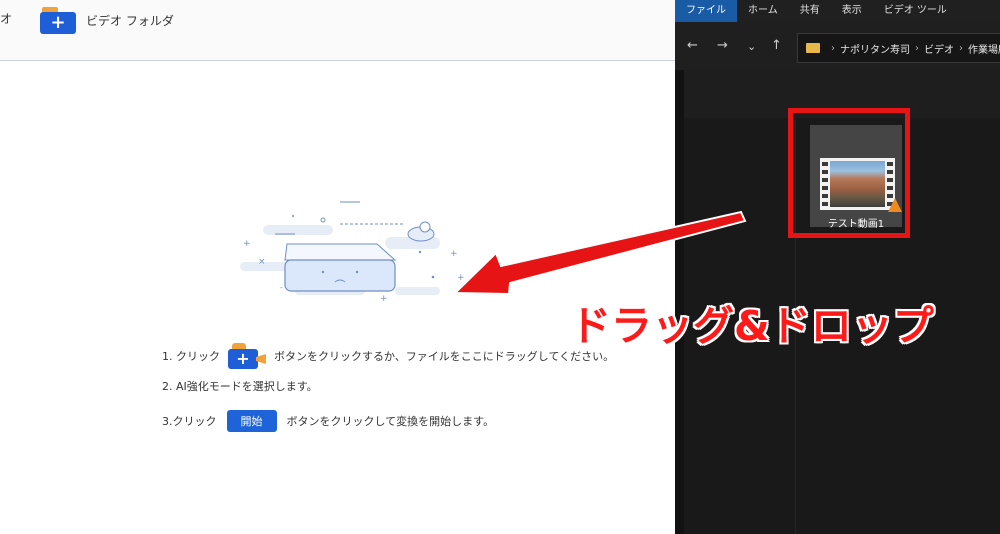 The height and width of the screenshot is (534, 1000). Describe the element at coordinates (130, 20) in the screenshot. I see `video-folder-label: ビデオ フォルダ` at that location.